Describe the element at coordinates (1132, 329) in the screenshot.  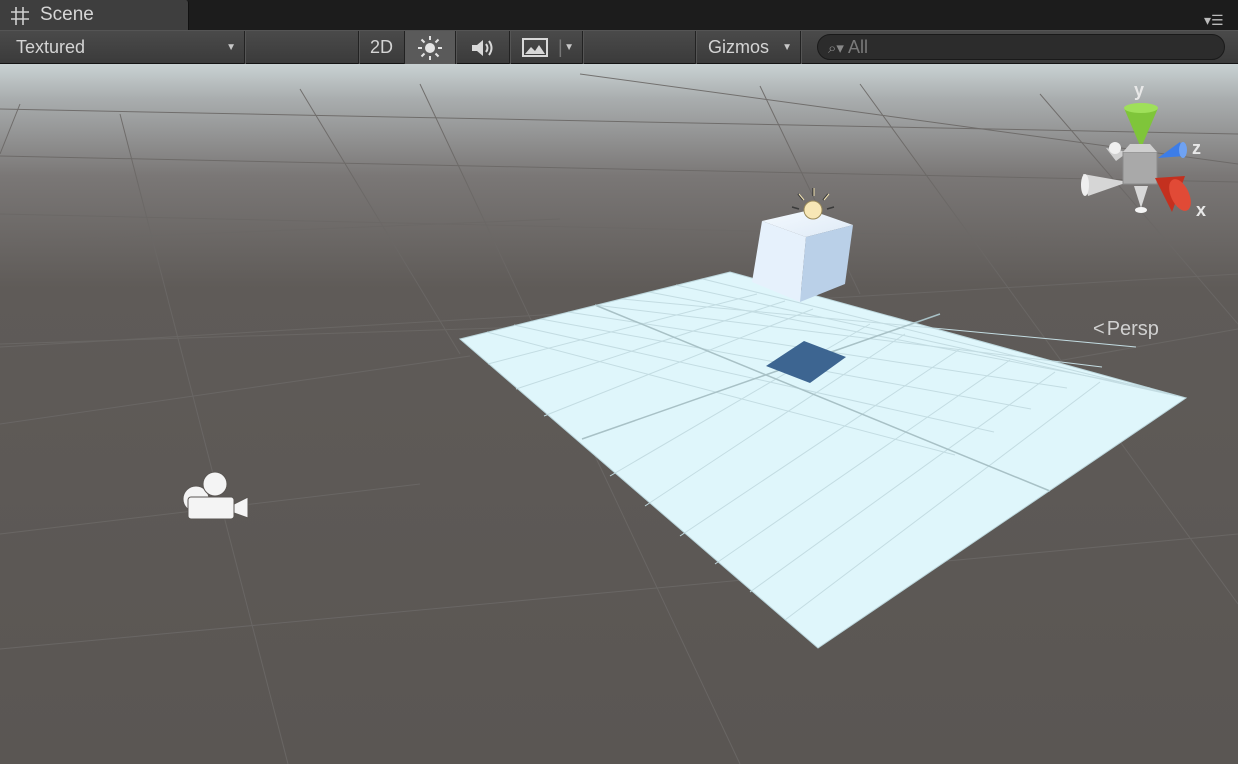
I see `projection-label: Persp` at that location.